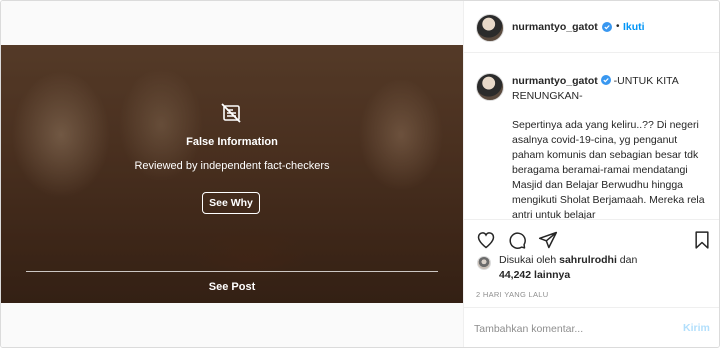 This screenshot has height=348, width=720. Describe the element at coordinates (569, 329) in the screenshot. I see `comment-input` at that location.